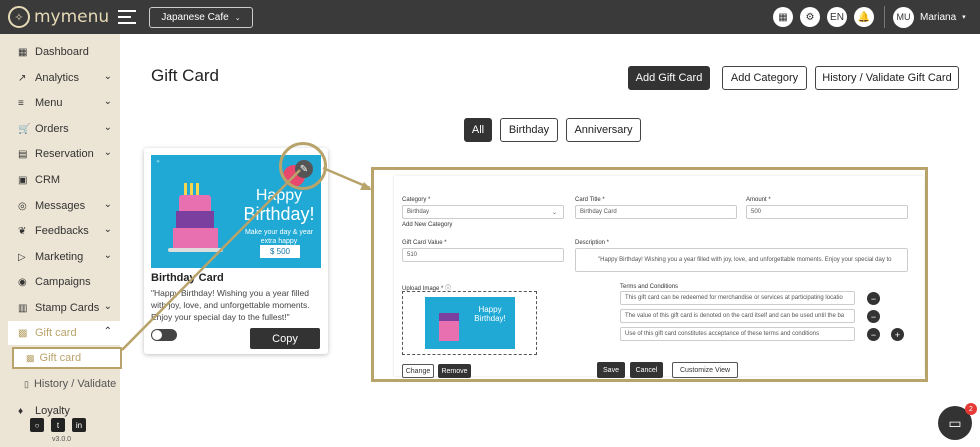 The image size is (980, 447). Describe the element at coordinates (827, 212) in the screenshot. I see `amount-input: 500` at that location.